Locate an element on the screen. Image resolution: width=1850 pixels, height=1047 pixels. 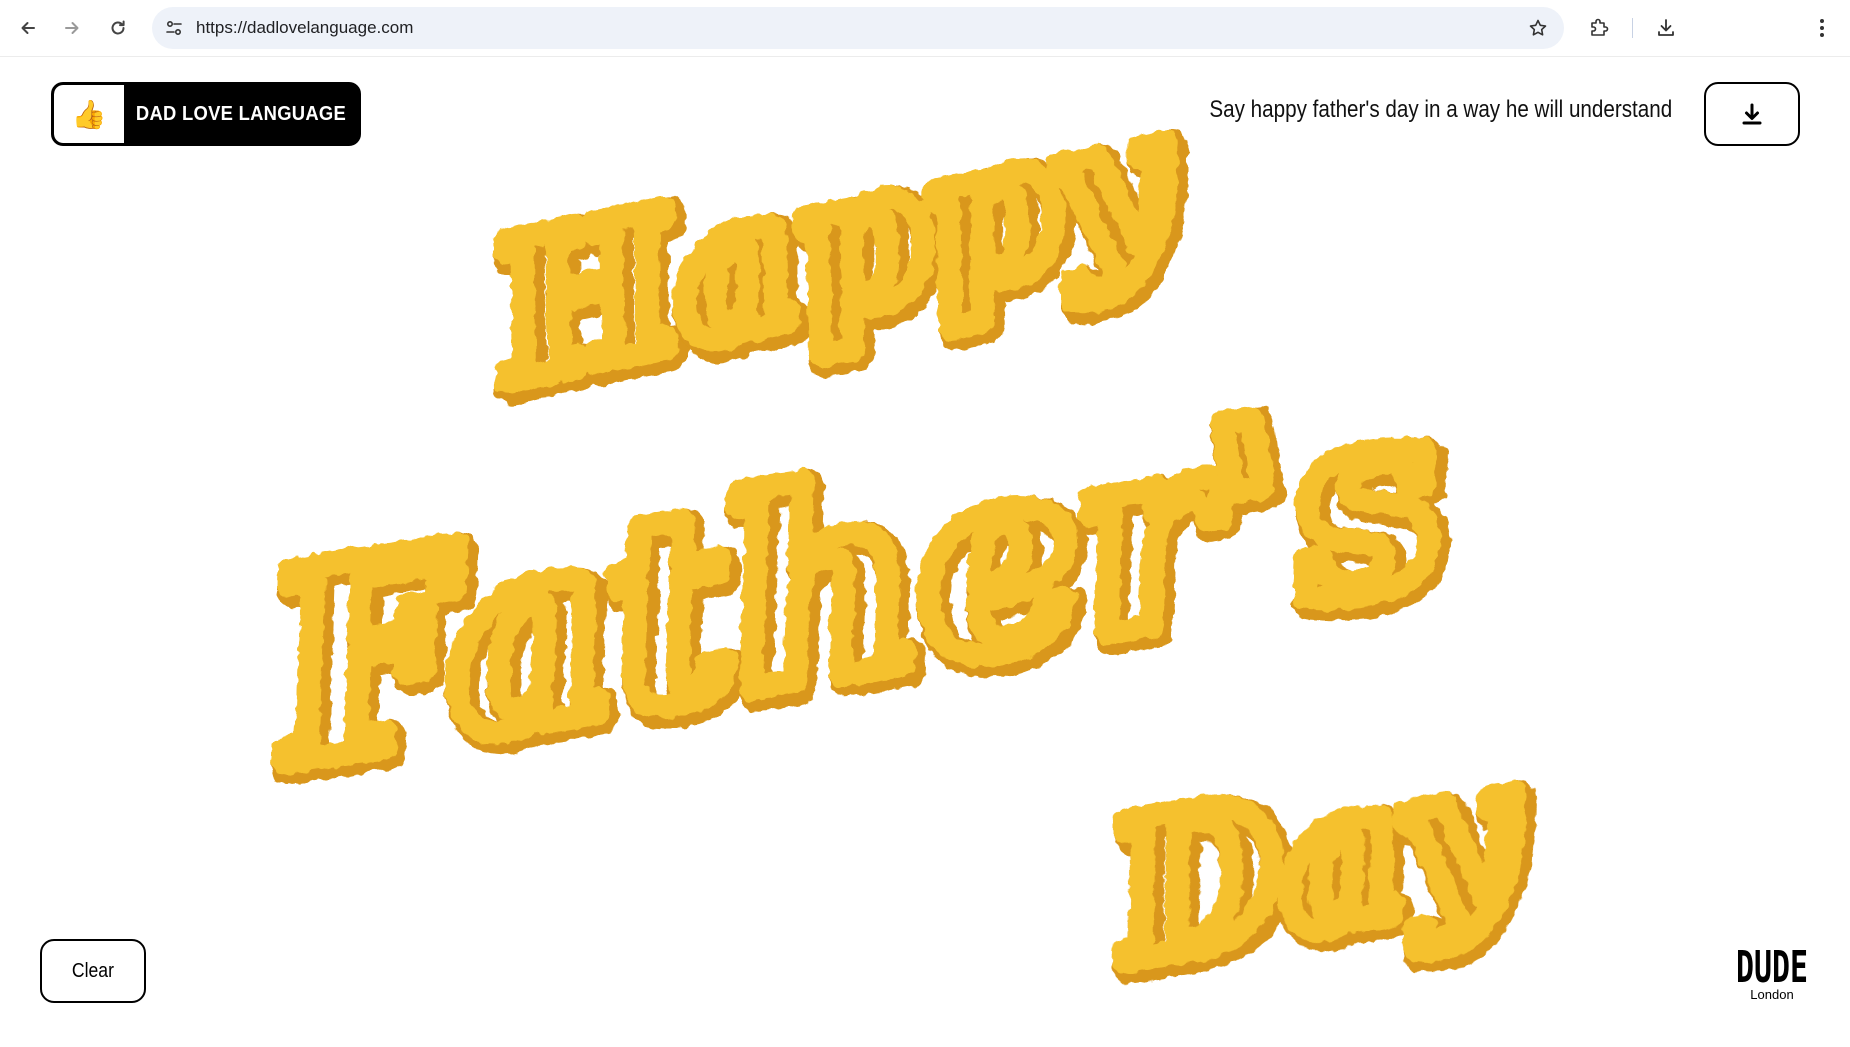
url-text: https://dadlovelanguage.com is located at coordinates (304, 28).